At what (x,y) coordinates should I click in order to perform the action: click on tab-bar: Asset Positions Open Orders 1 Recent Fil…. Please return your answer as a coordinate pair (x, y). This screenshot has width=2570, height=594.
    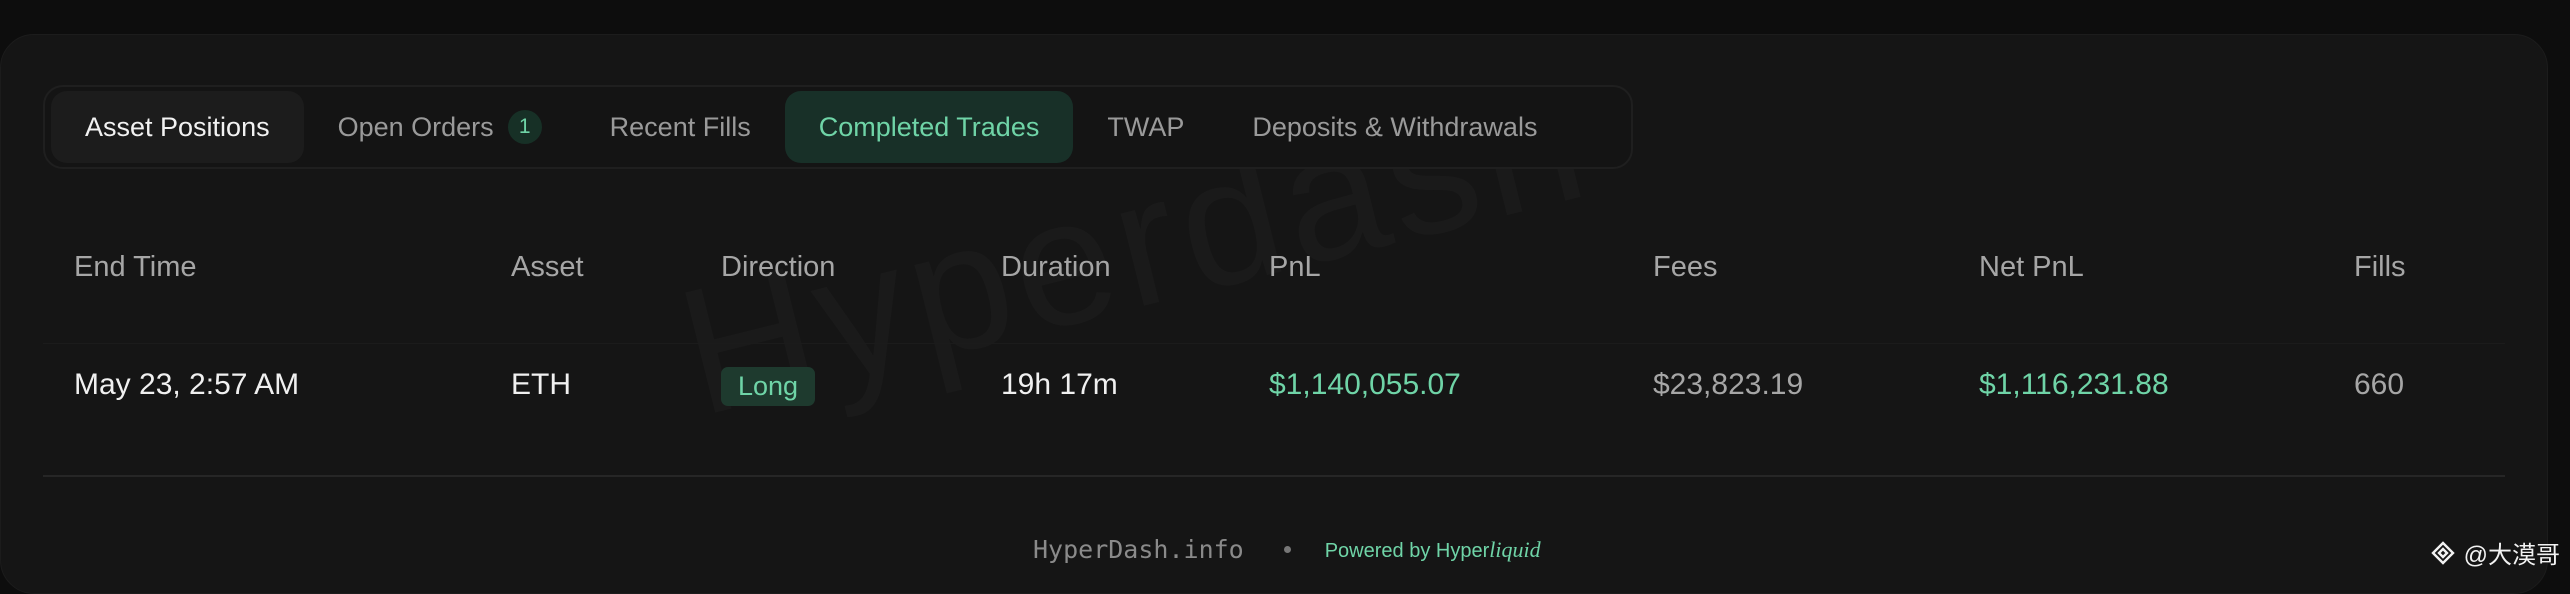
    Looking at the image, I should click on (838, 127).